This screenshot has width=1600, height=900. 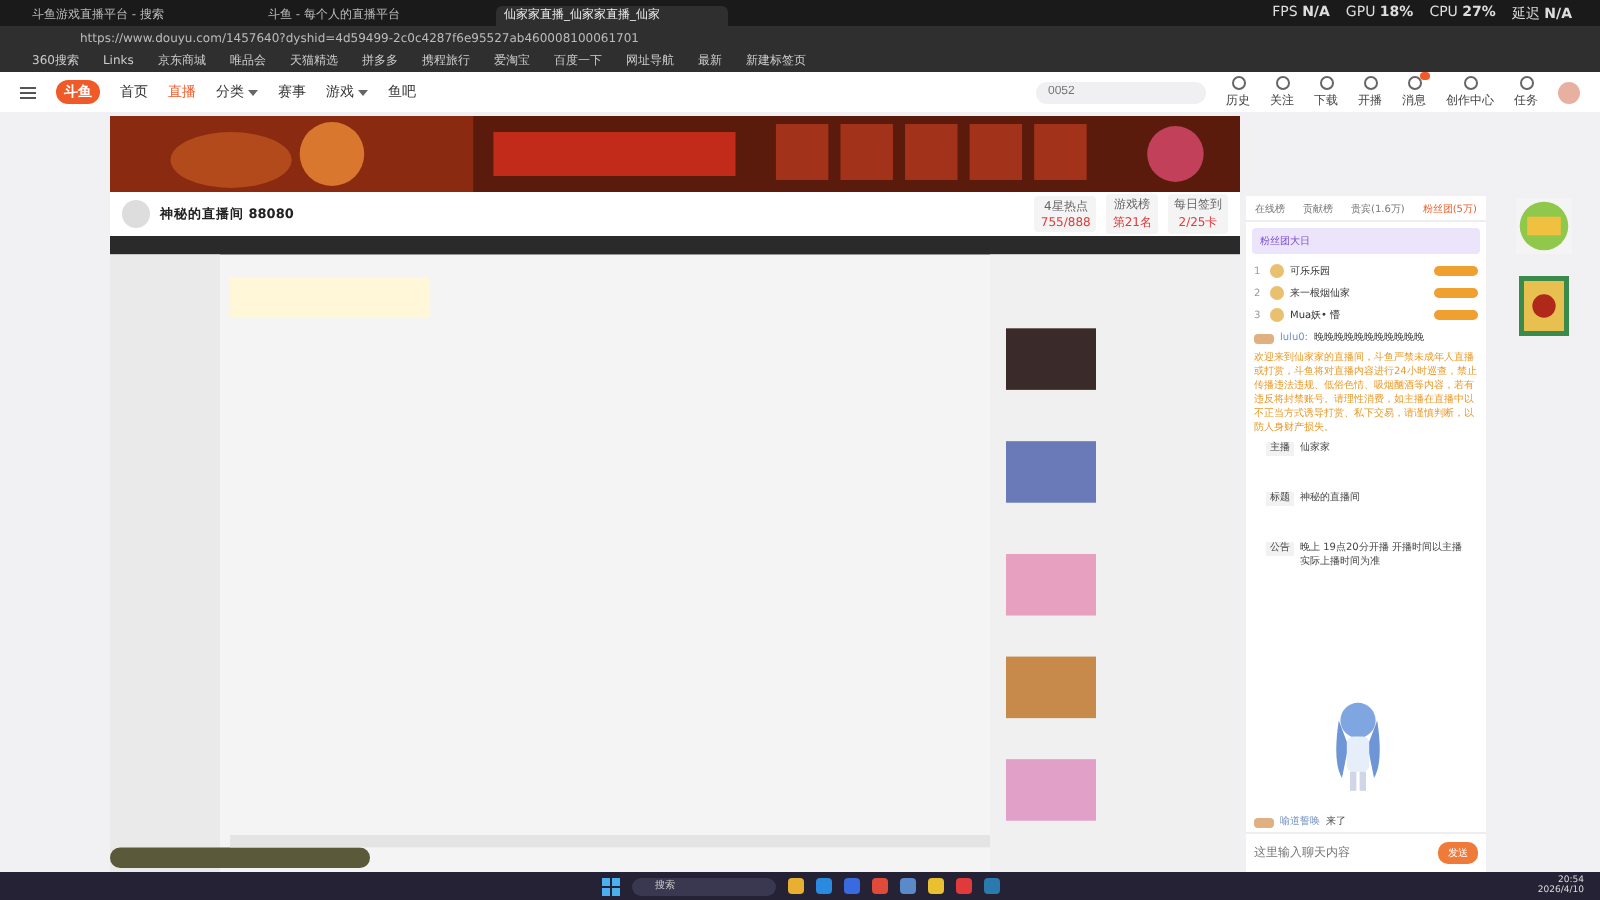 What do you see at coordinates (28, 92) in the screenshot?
I see `menu-icon` at bounding box center [28, 92].